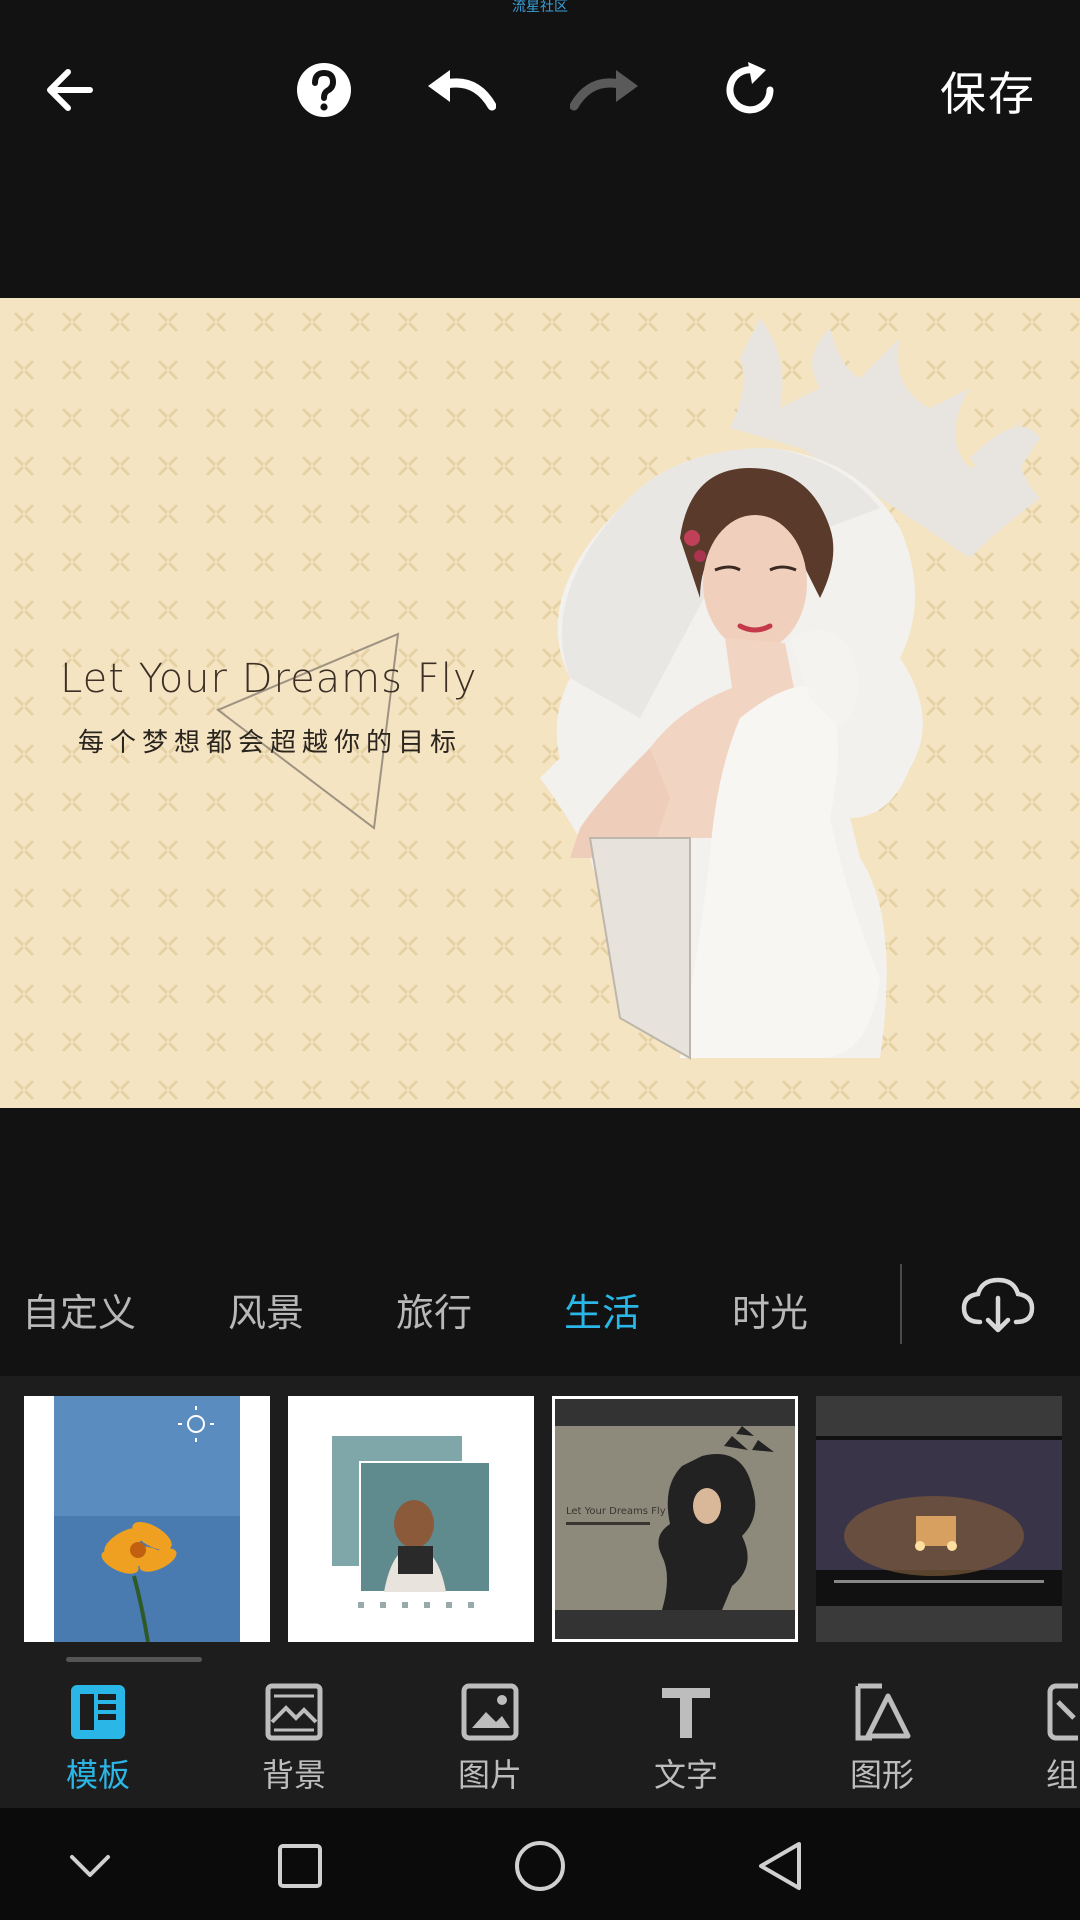 The width and height of the screenshot is (1080, 1920). I want to click on category-tab-life: 生活, so click(602, 1309).